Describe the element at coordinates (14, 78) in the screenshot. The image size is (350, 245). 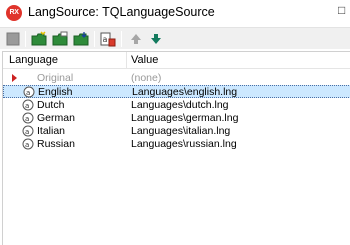
I see `current-row-arrow-icon` at that location.